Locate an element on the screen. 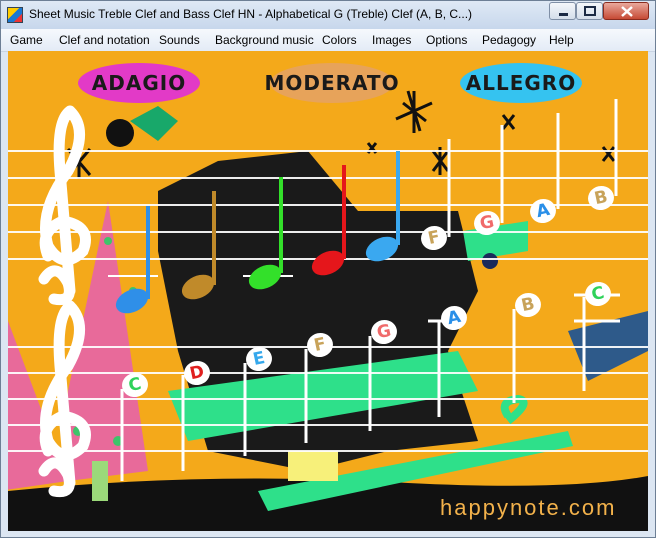 The width and height of the screenshot is (656, 538). menu-sounds: Sounds is located at coordinates (179, 40).